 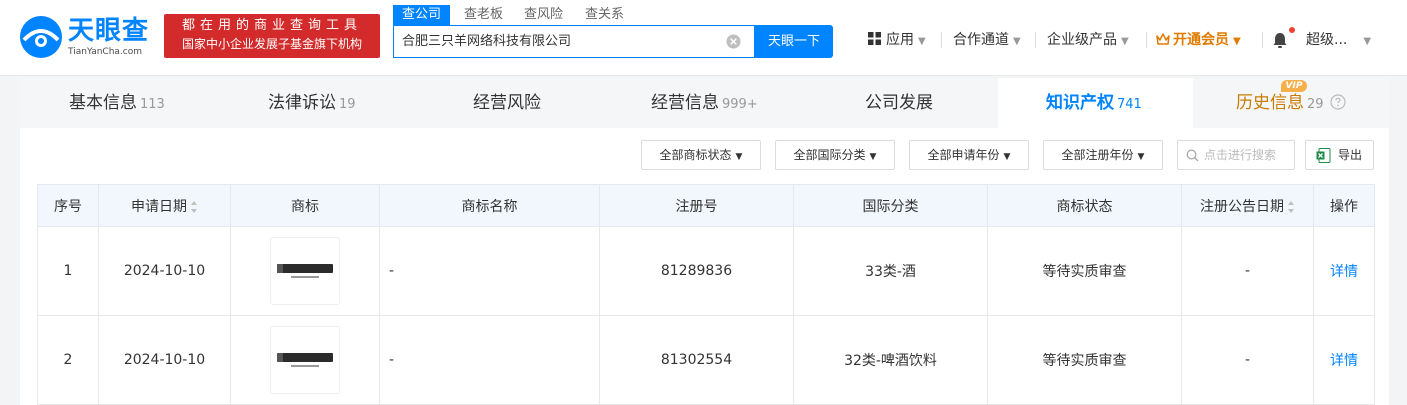 I want to click on vip-badge: VIP, so click(x=1294, y=86).